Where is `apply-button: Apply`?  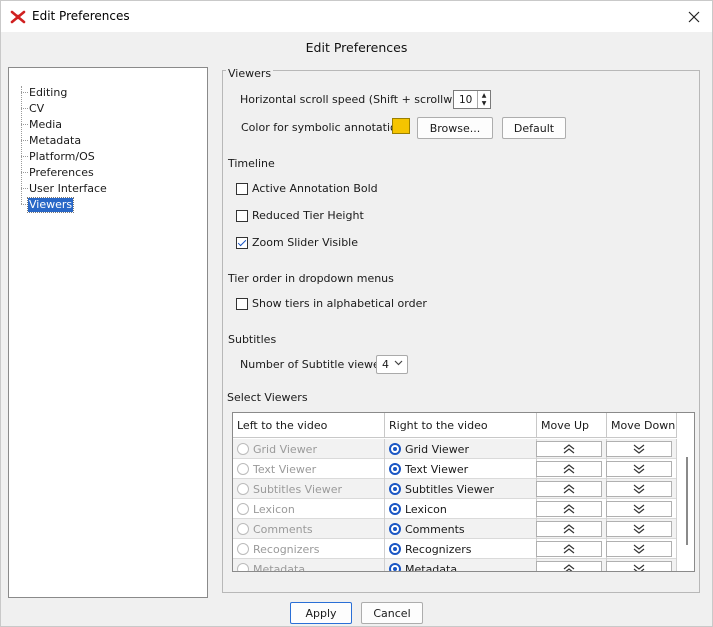
apply-button: Apply is located at coordinates (321, 613).